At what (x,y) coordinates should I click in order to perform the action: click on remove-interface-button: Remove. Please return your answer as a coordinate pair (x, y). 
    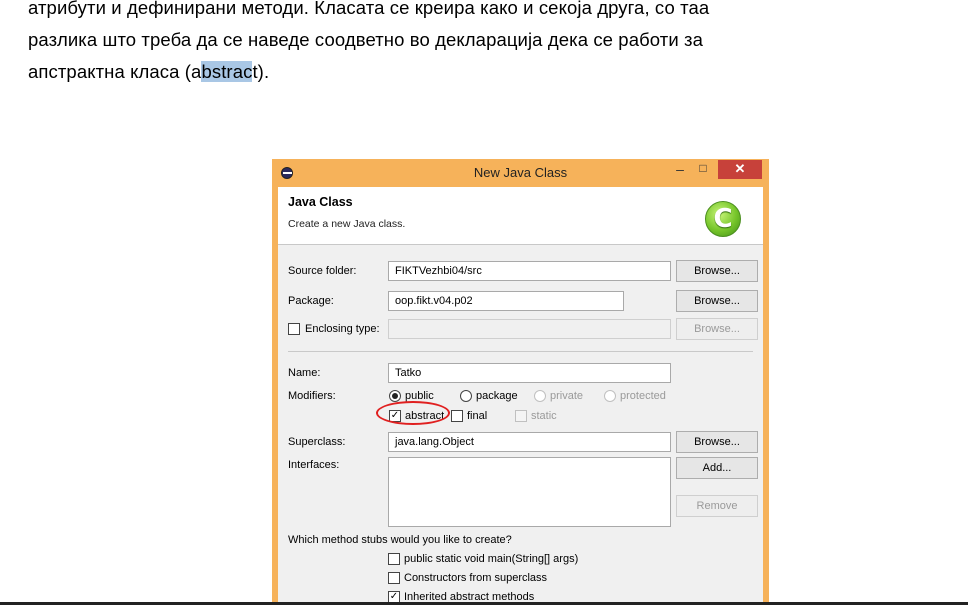
    Looking at the image, I should click on (717, 506).